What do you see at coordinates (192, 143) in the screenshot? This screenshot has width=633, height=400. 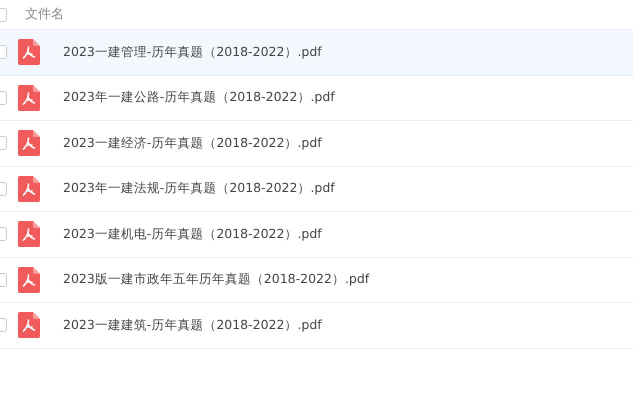 I see `file-name: 2023一建经济-历年真题（2018-2022）.pdf` at bounding box center [192, 143].